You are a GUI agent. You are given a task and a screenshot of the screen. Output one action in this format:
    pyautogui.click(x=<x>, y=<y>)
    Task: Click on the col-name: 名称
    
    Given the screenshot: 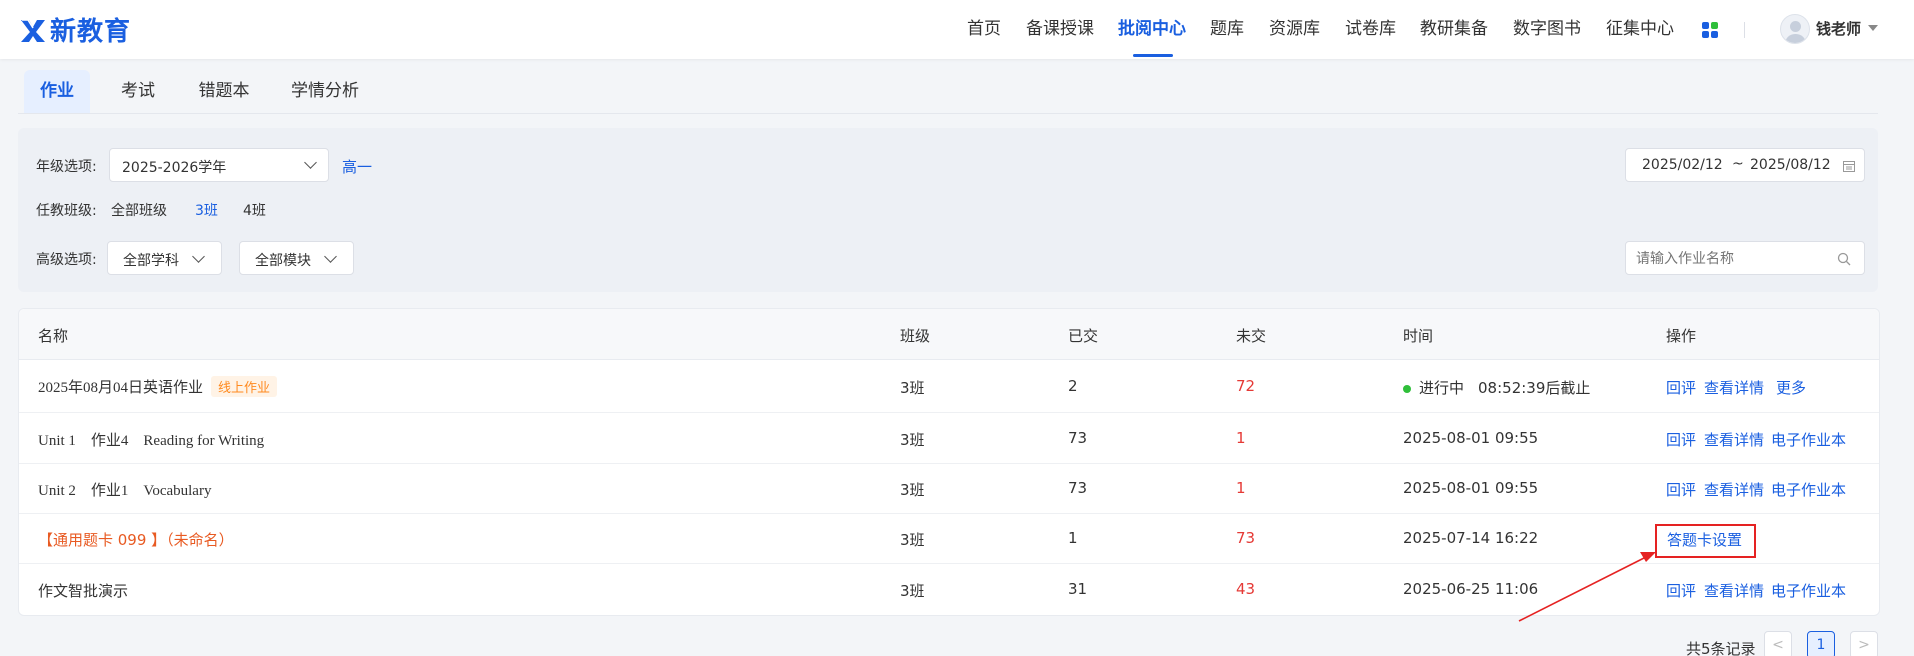 What is the action you would take?
    pyautogui.click(x=53, y=336)
    